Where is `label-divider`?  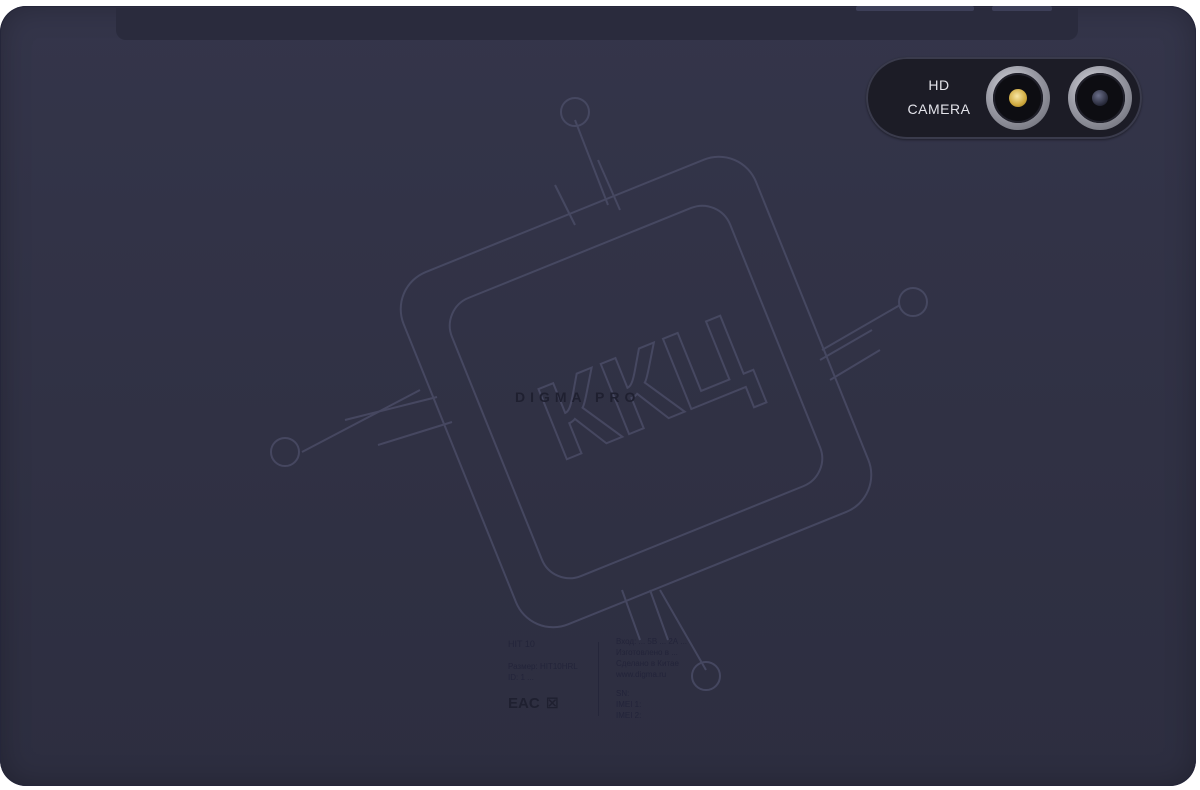
label-divider is located at coordinates (598, 679).